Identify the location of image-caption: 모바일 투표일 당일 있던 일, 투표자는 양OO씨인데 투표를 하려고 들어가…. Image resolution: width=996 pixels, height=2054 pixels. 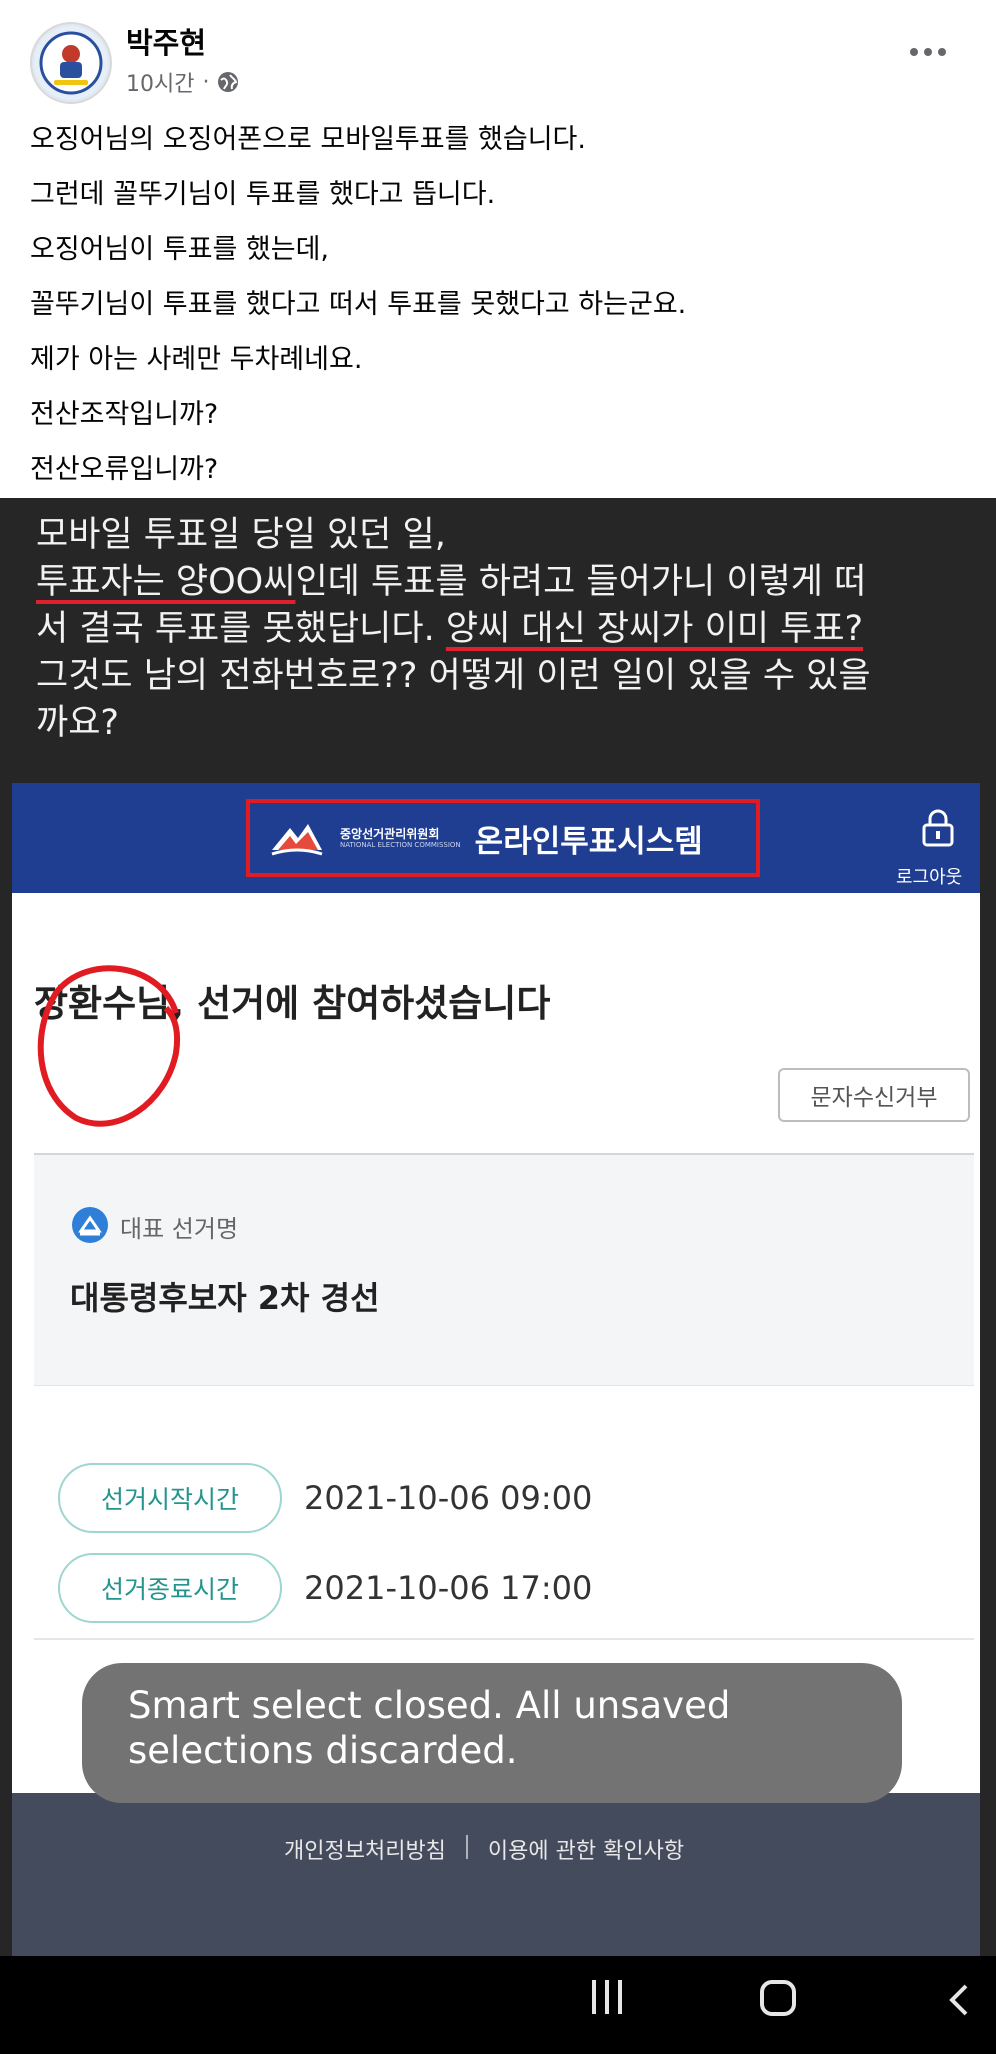
(501, 629).